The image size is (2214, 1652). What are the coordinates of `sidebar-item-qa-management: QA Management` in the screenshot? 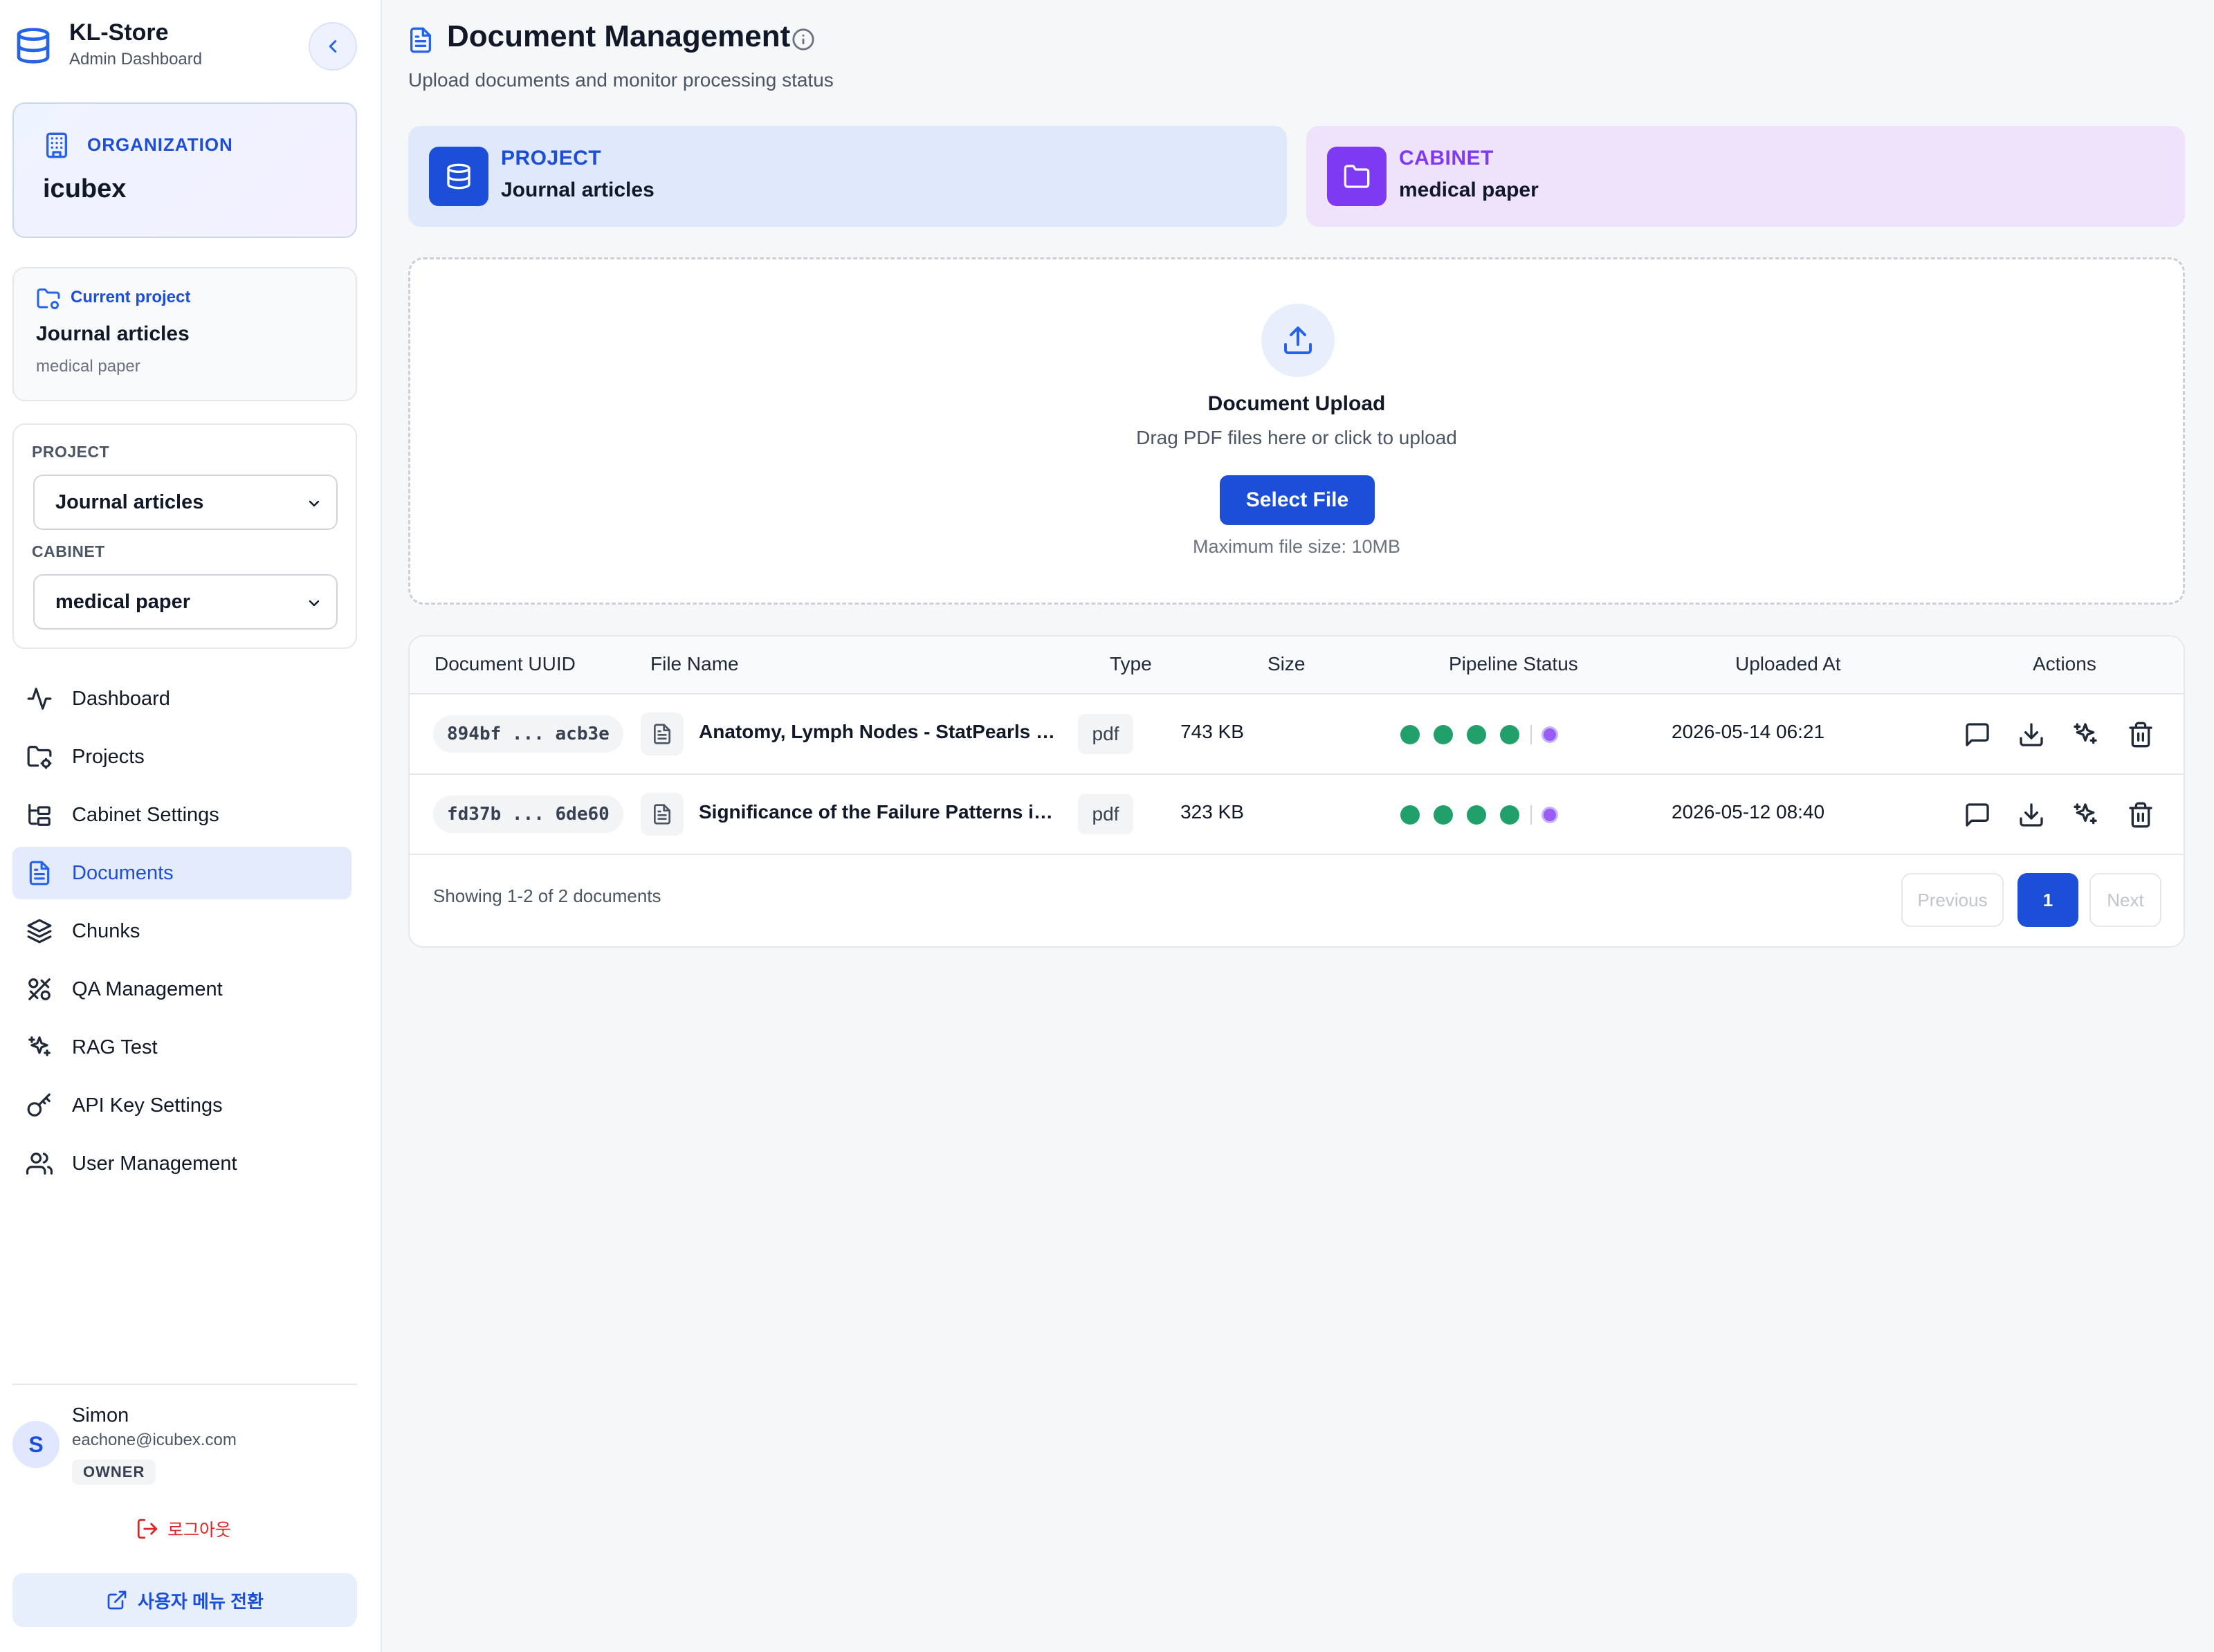 It's located at (181, 989).